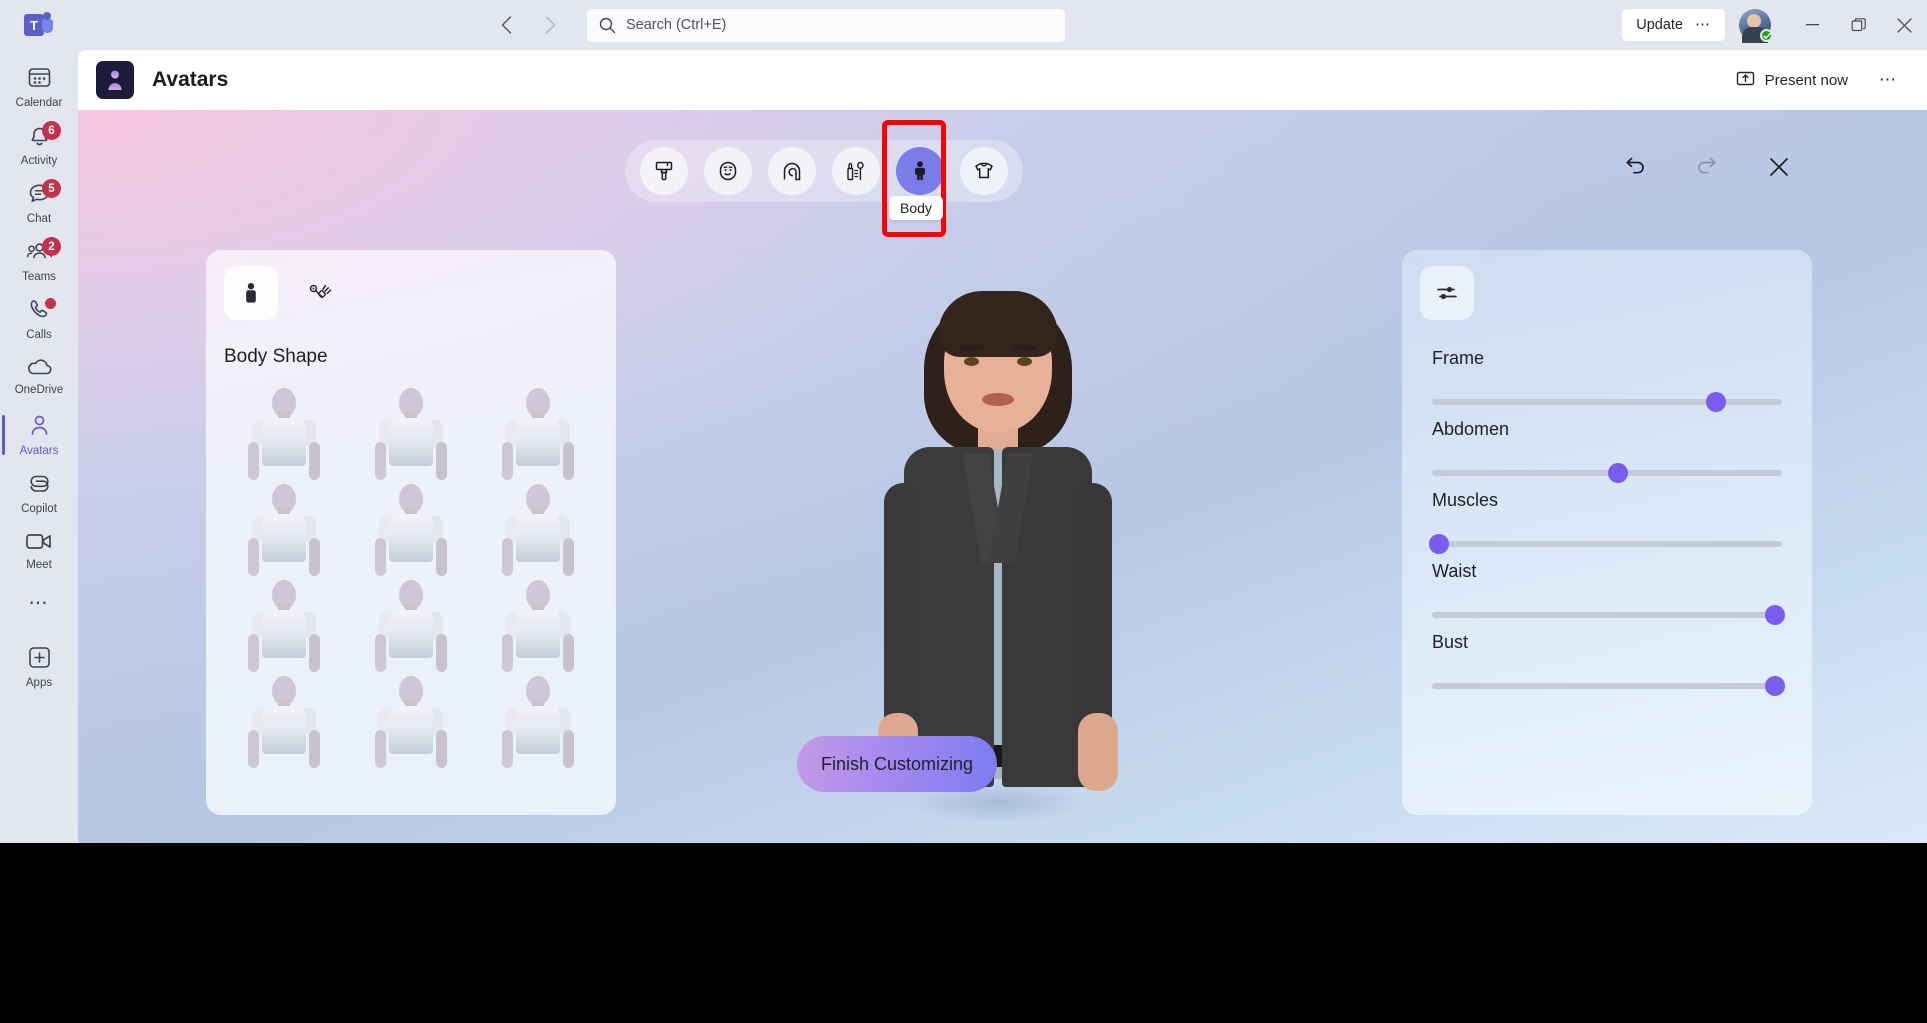 The image size is (1927, 1023). I want to click on tab-makeup, so click(856, 171).